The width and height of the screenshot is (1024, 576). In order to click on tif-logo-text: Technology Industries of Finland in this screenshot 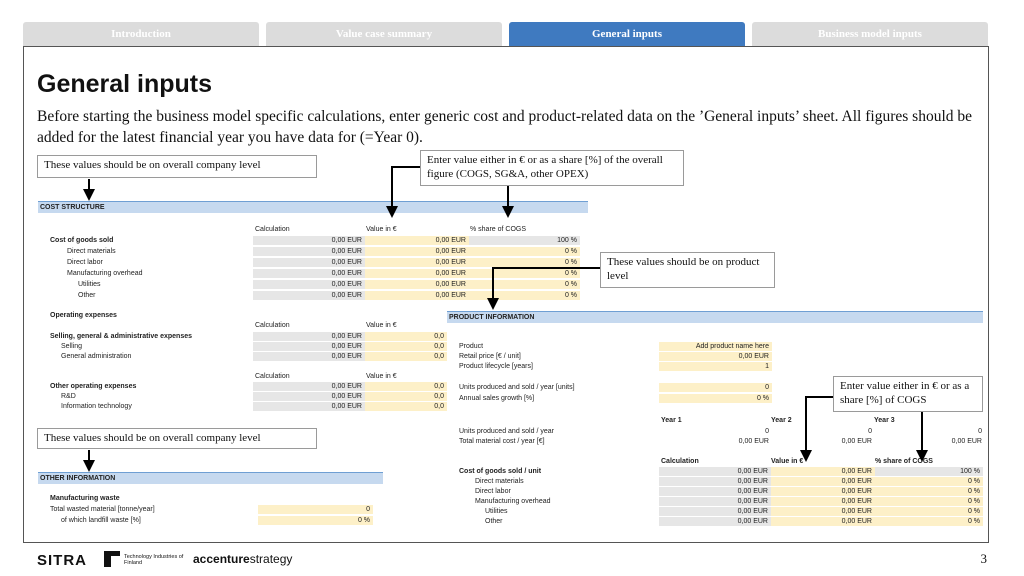, I will do `click(154, 560)`.